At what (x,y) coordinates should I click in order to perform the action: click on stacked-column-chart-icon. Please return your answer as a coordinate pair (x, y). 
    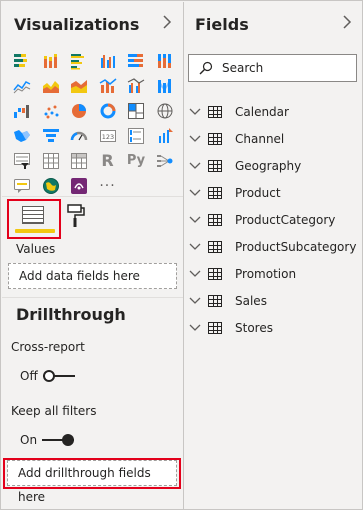
    Looking at the image, I should click on (51, 60).